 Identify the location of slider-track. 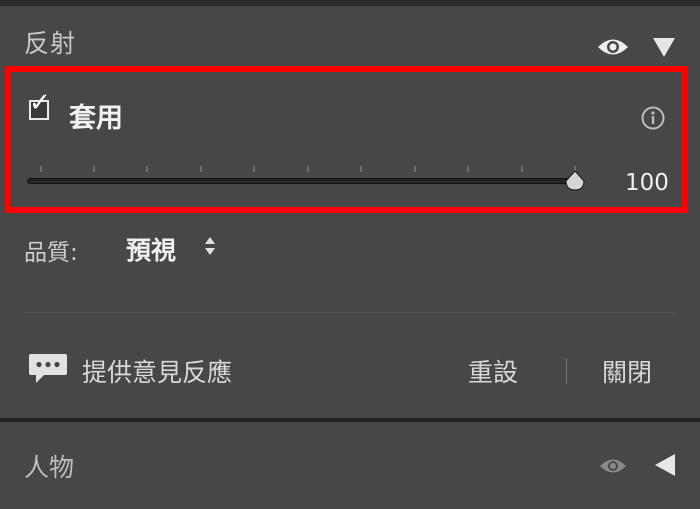
(304, 181).